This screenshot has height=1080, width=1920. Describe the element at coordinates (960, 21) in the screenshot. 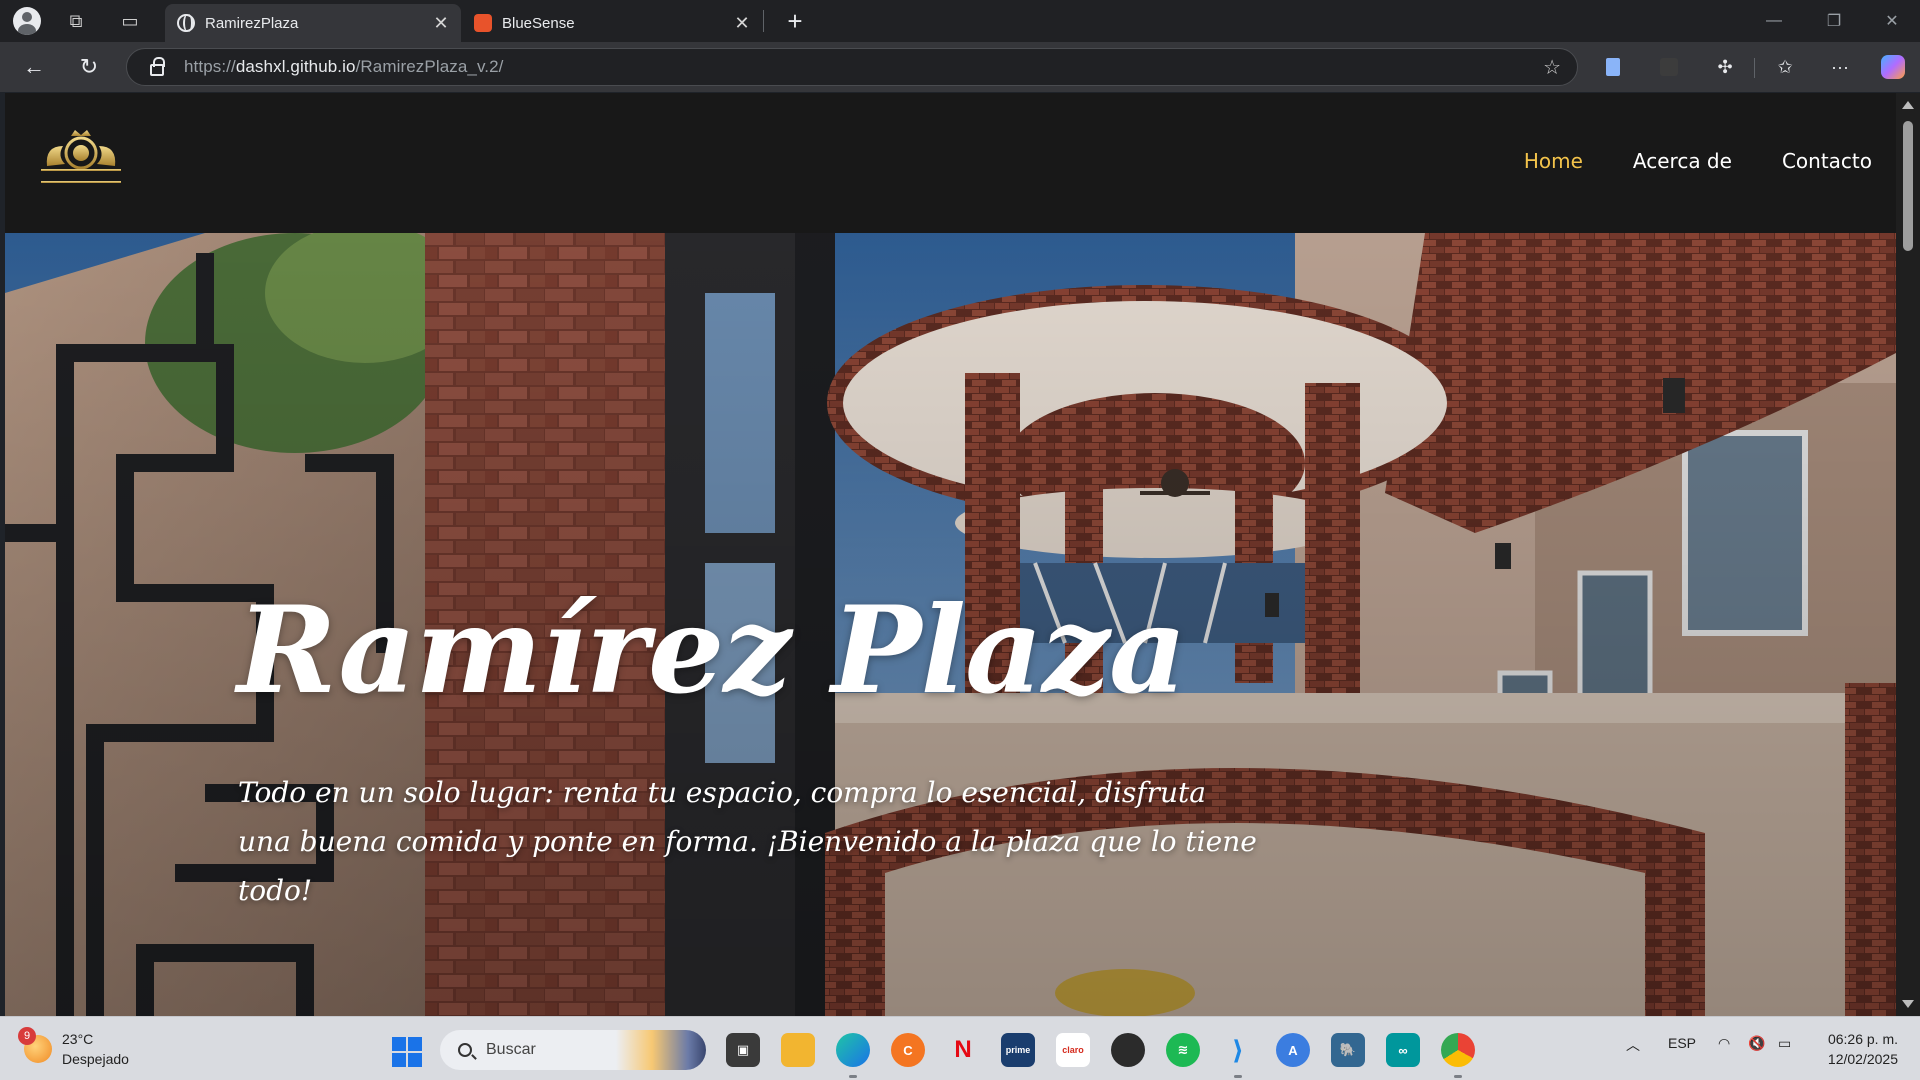

I see `browser-titlebar: ⧉ ▭ RamirezPlaza ✕ BlueSense ✕ + — ❐ ✕` at that location.